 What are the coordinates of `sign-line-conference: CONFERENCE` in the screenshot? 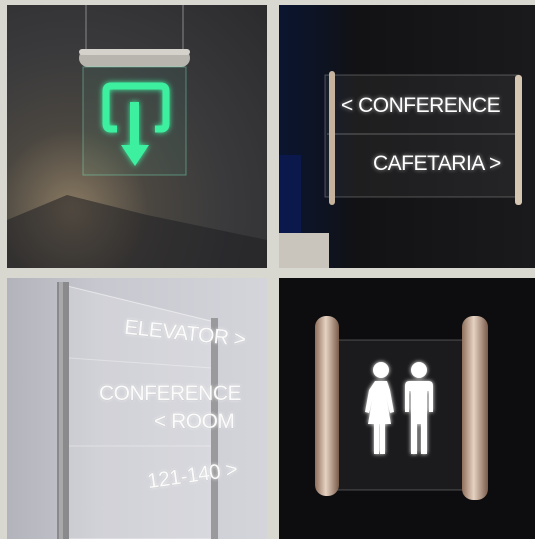 It's located at (170, 393).